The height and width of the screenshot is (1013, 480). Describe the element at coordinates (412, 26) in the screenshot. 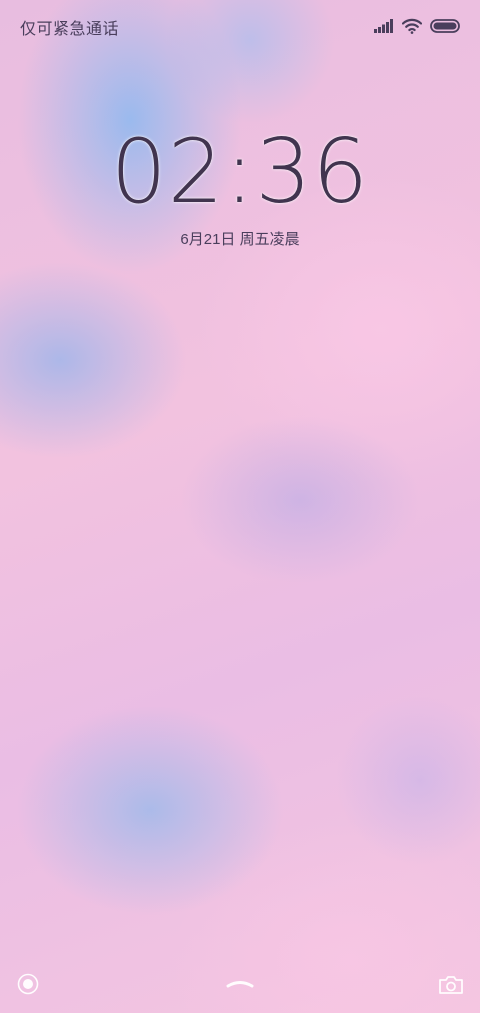

I see `wifi-icon` at that location.